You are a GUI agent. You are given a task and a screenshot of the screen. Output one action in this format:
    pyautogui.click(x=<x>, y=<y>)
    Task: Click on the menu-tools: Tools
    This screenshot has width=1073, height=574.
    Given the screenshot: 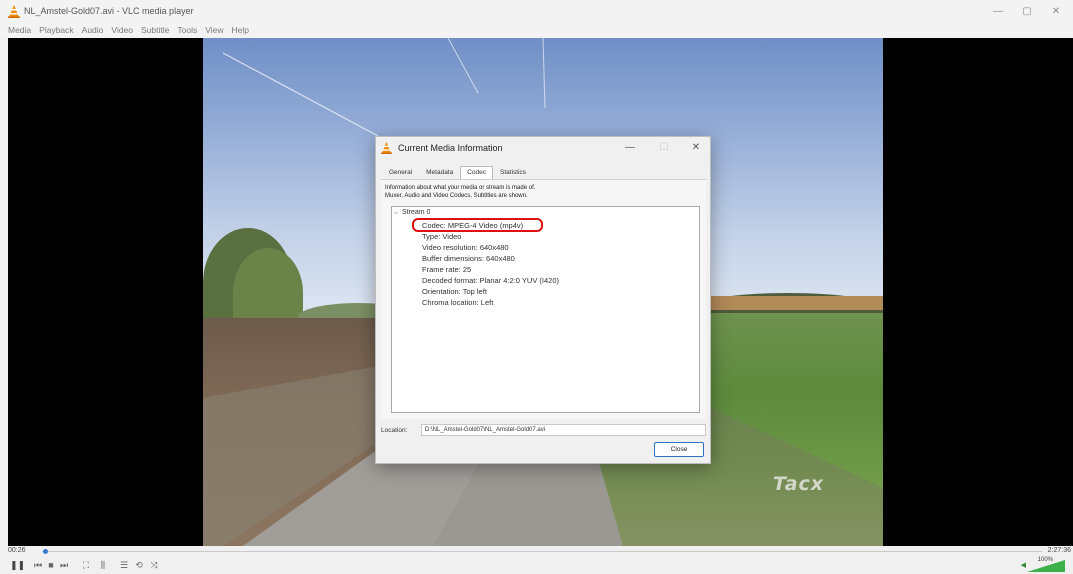 What is the action you would take?
    pyautogui.click(x=187, y=31)
    